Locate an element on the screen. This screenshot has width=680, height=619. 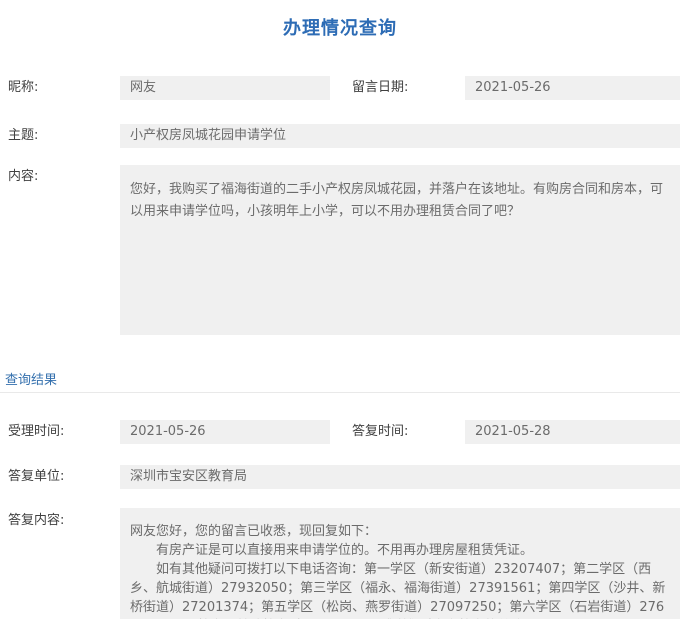
nickname-input: 网友 is located at coordinates (225, 88).